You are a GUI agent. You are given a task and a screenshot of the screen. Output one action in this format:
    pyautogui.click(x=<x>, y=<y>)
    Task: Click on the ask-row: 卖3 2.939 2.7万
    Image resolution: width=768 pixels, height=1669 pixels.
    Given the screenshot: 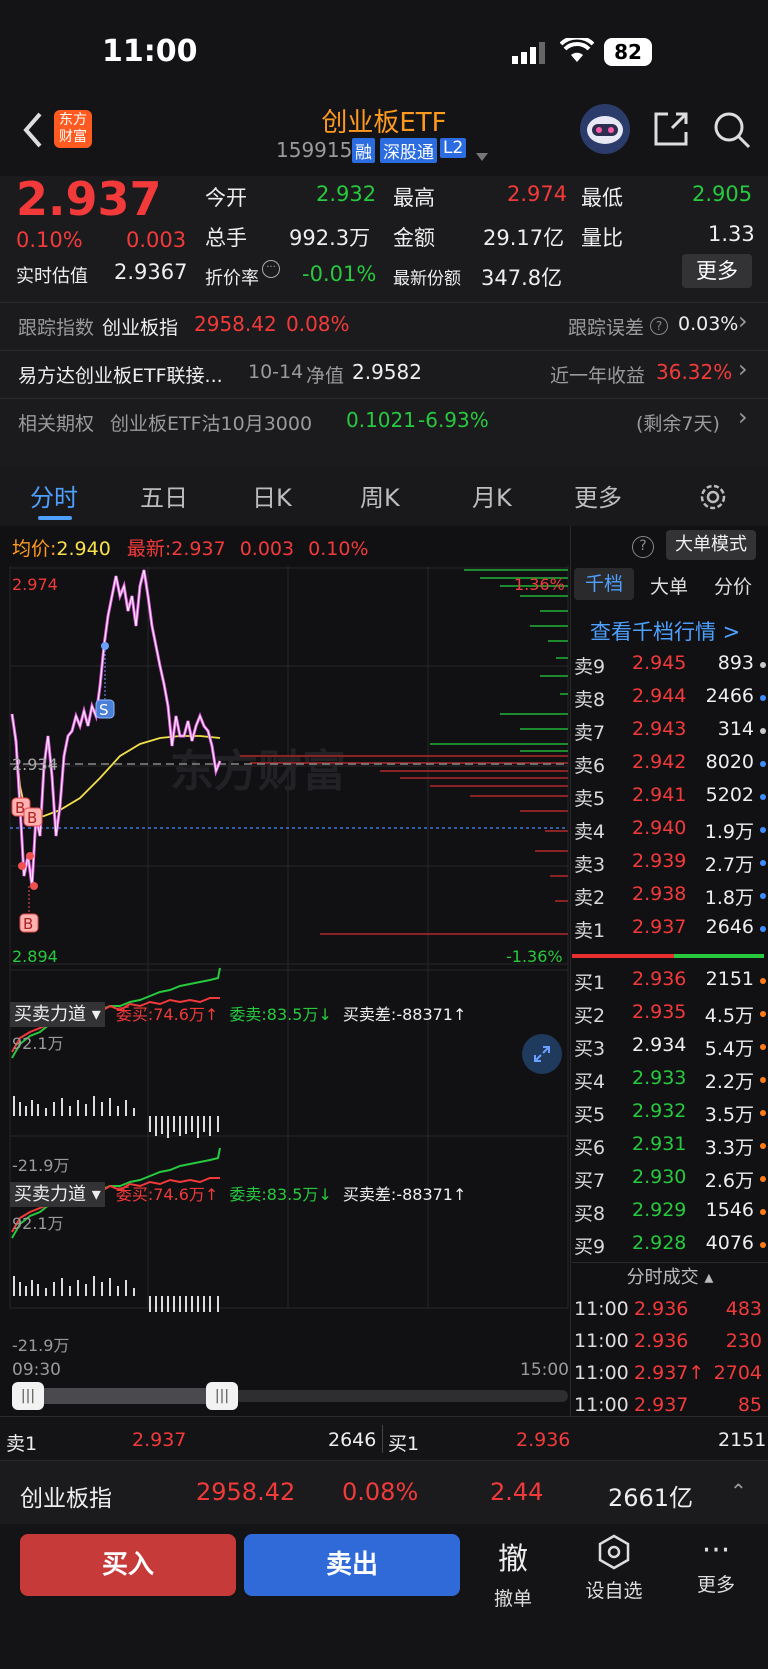 What is the action you would take?
    pyautogui.click(x=670, y=862)
    